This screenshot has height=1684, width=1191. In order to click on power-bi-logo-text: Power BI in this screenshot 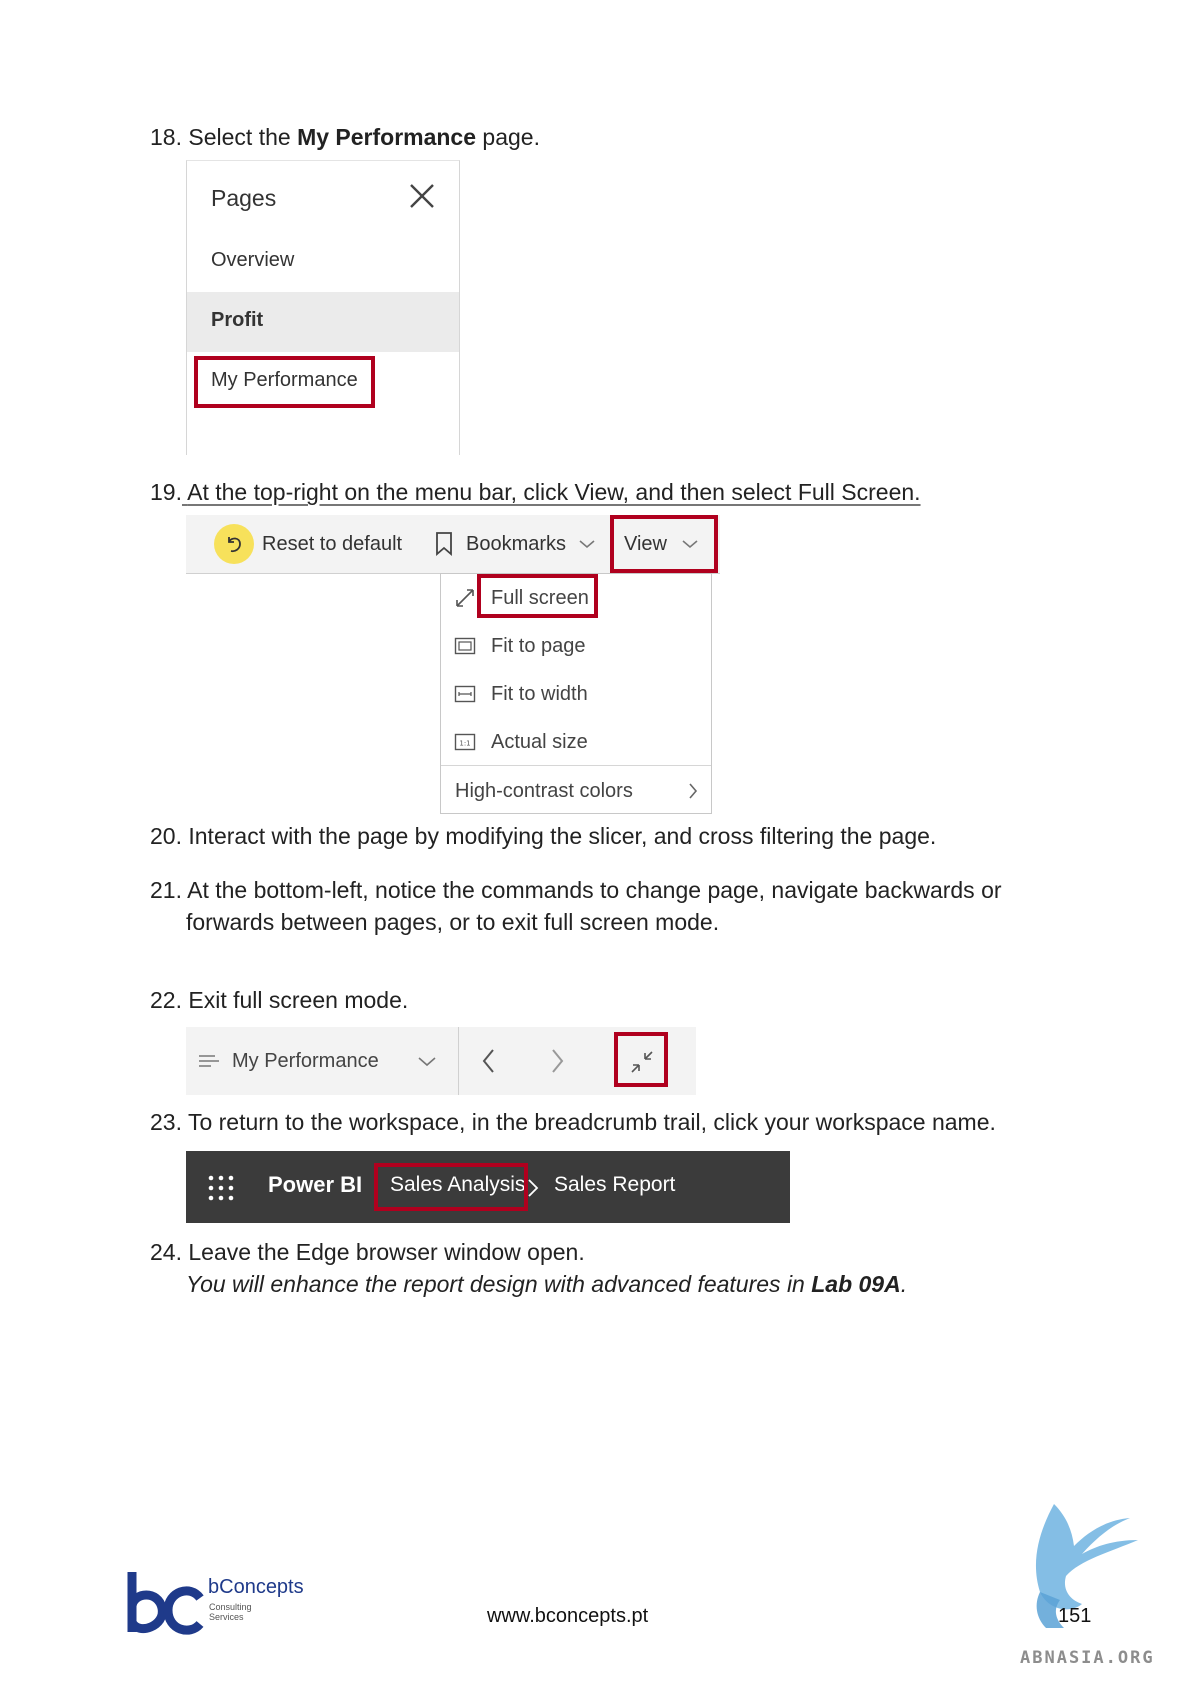, I will do `click(315, 1185)`.